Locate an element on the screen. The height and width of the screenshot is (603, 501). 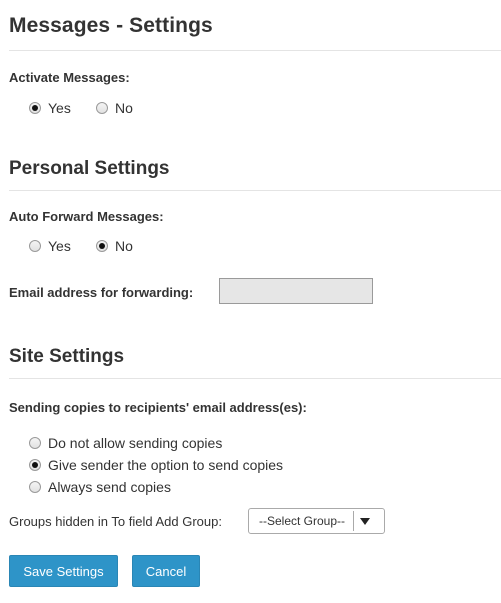
auto-forward-label: Auto Forward Messages: is located at coordinates (86, 216).